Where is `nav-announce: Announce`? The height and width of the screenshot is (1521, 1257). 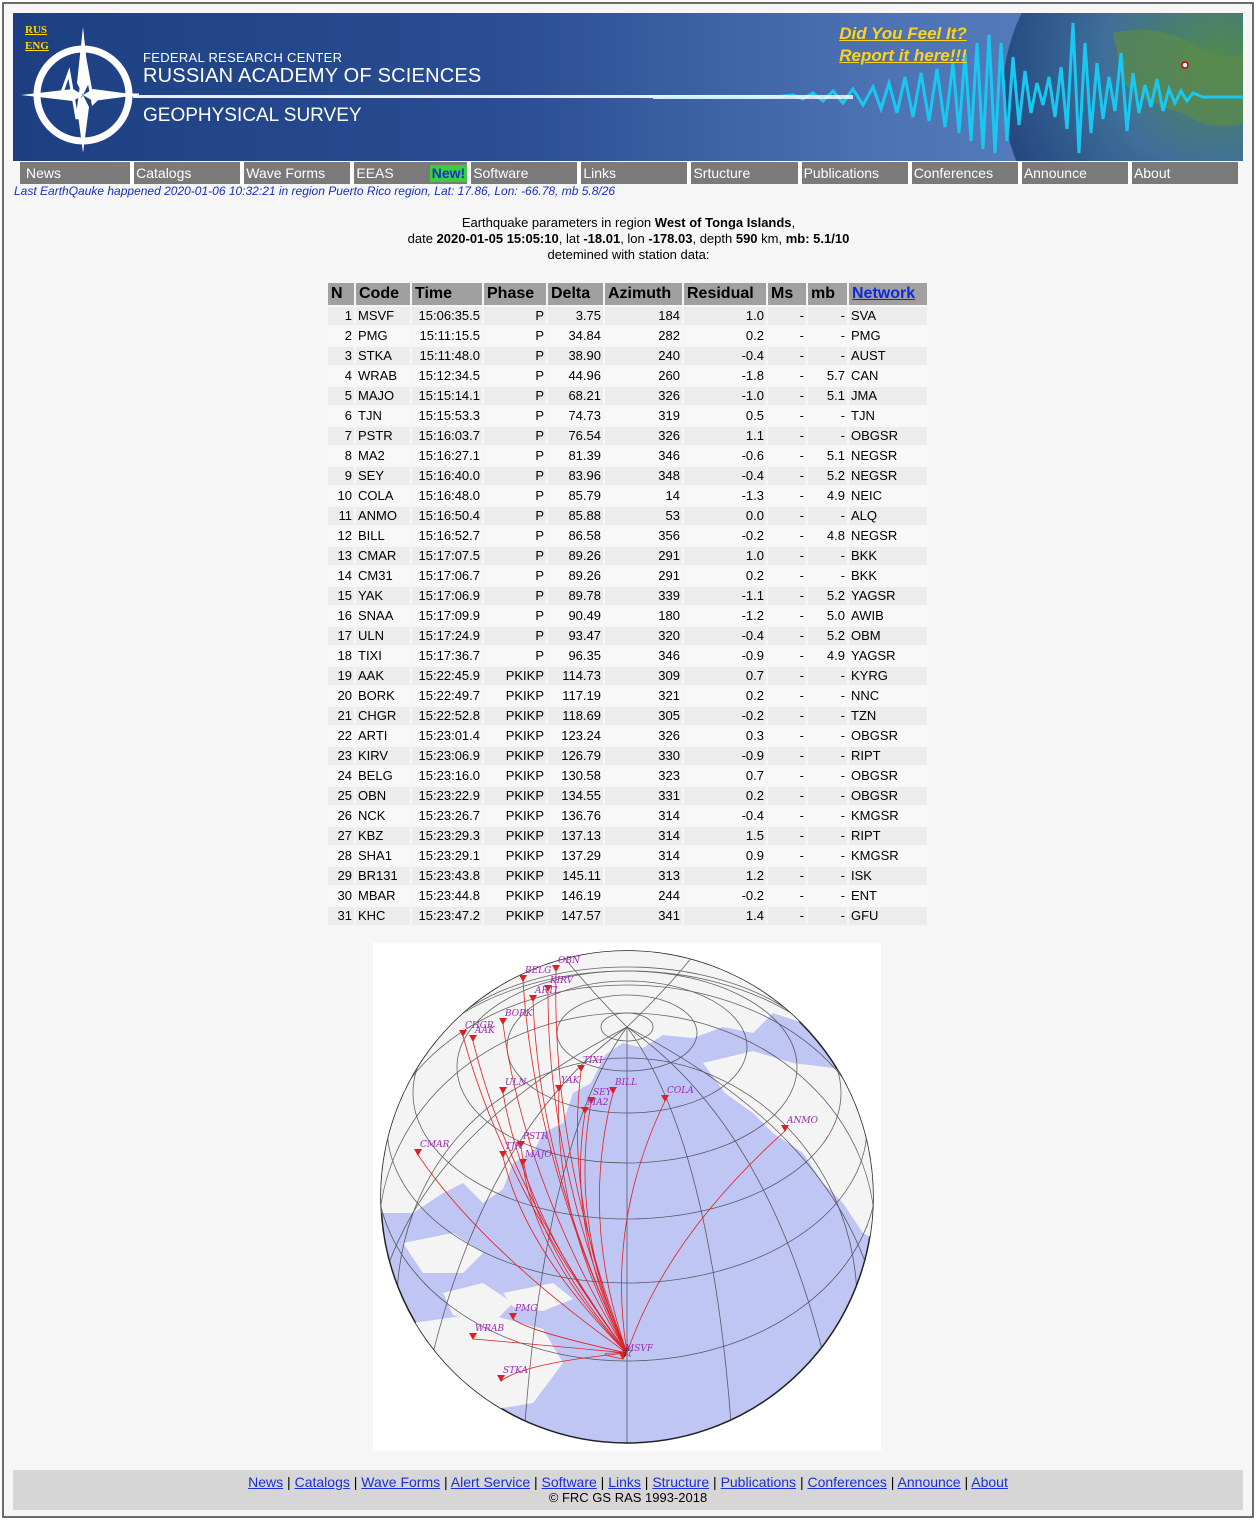
nav-announce: Announce is located at coordinates (1072, 173).